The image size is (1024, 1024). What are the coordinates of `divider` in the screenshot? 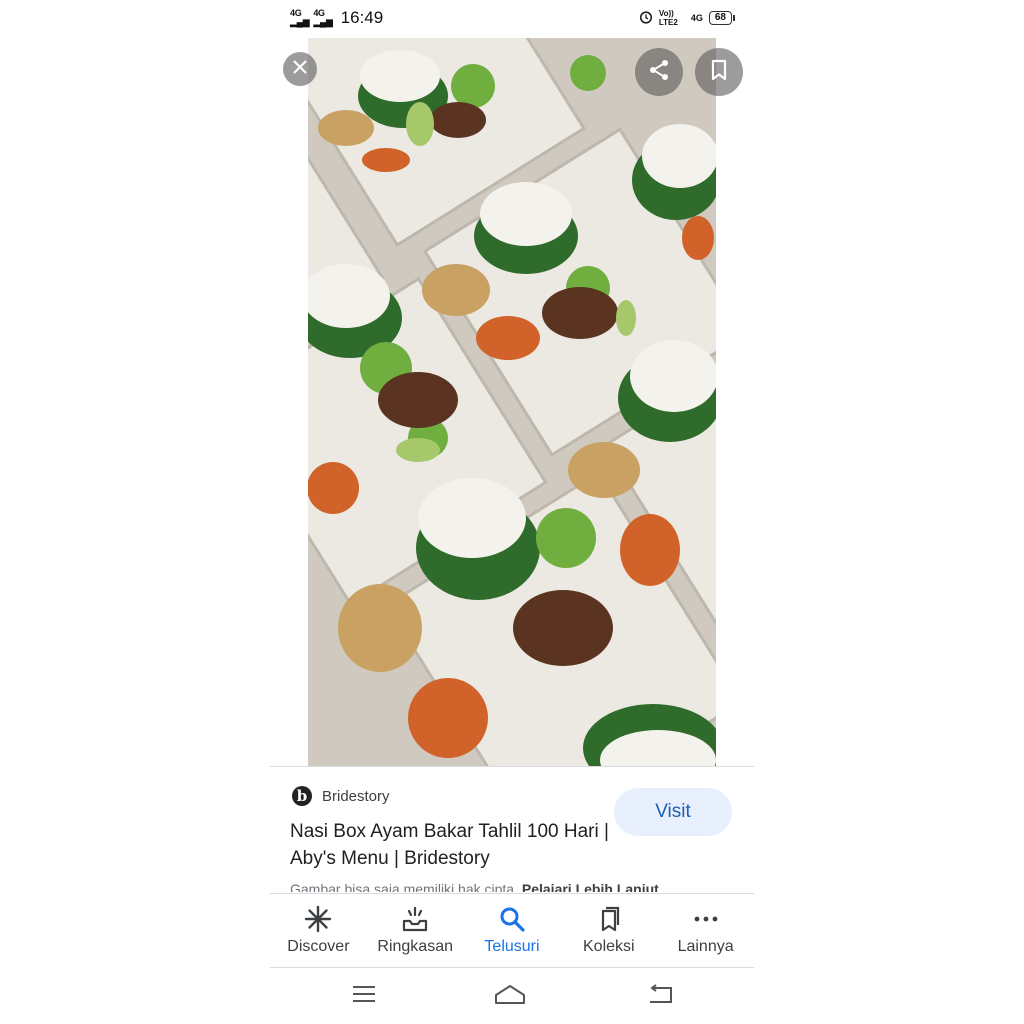 It's located at (512, 766).